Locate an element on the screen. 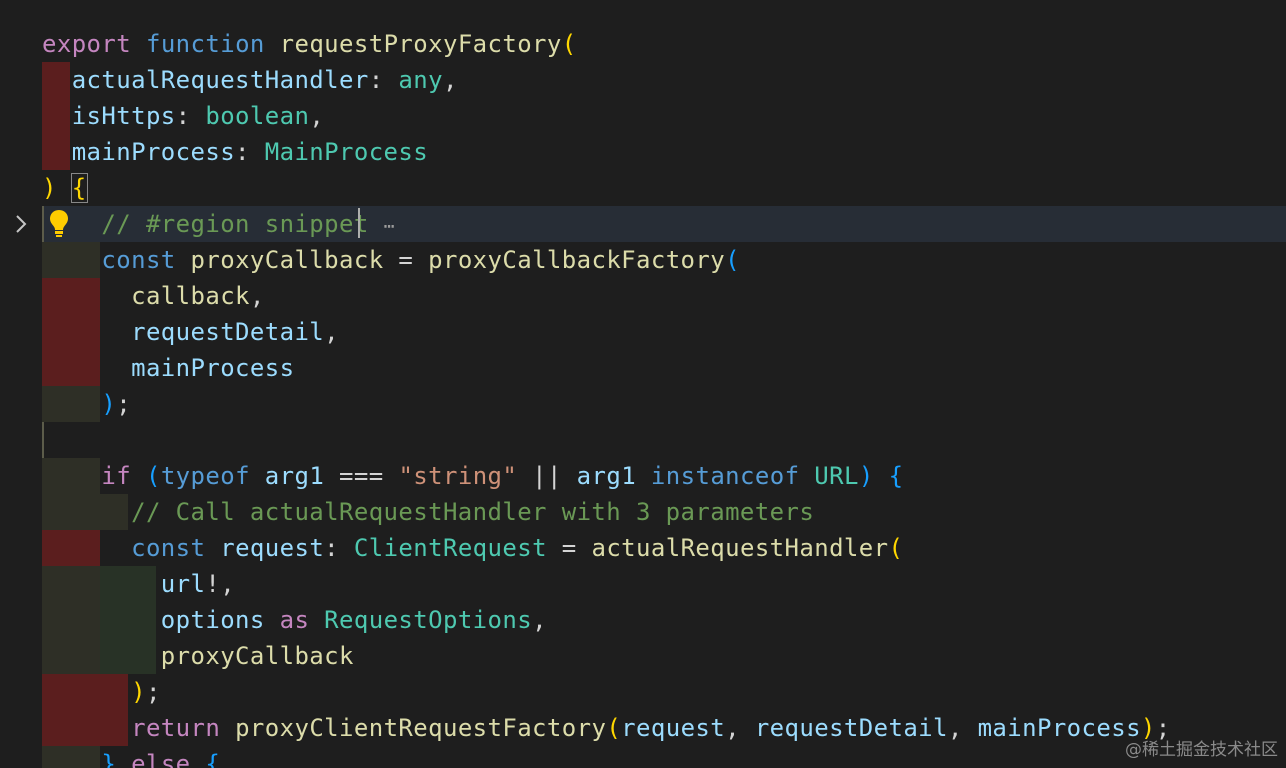  keyword: typeof is located at coordinates (205, 476).